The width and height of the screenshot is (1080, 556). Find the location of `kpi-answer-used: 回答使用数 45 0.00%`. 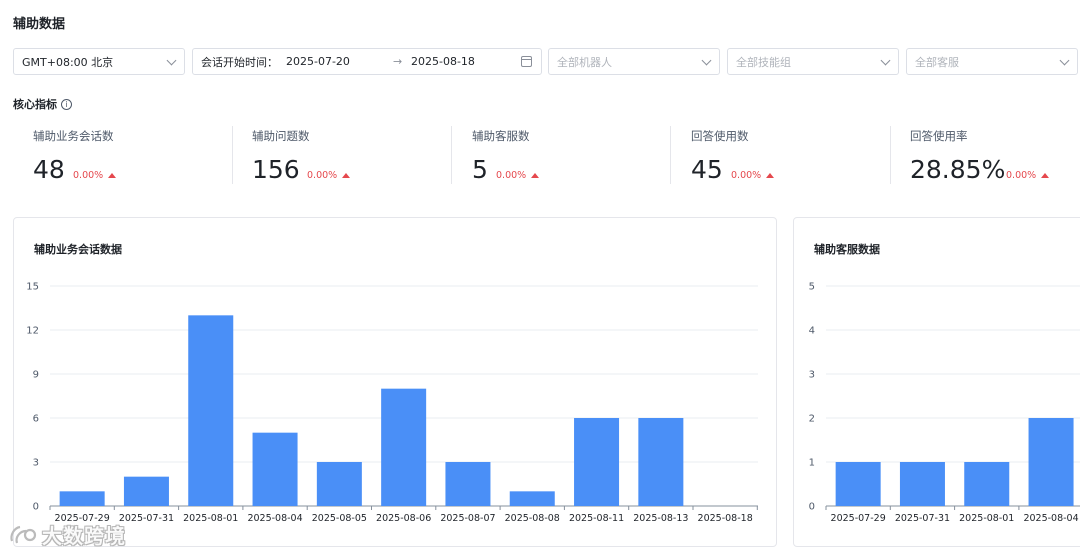

kpi-answer-used: 回答使用数 45 0.00% is located at coordinates (801, 157).